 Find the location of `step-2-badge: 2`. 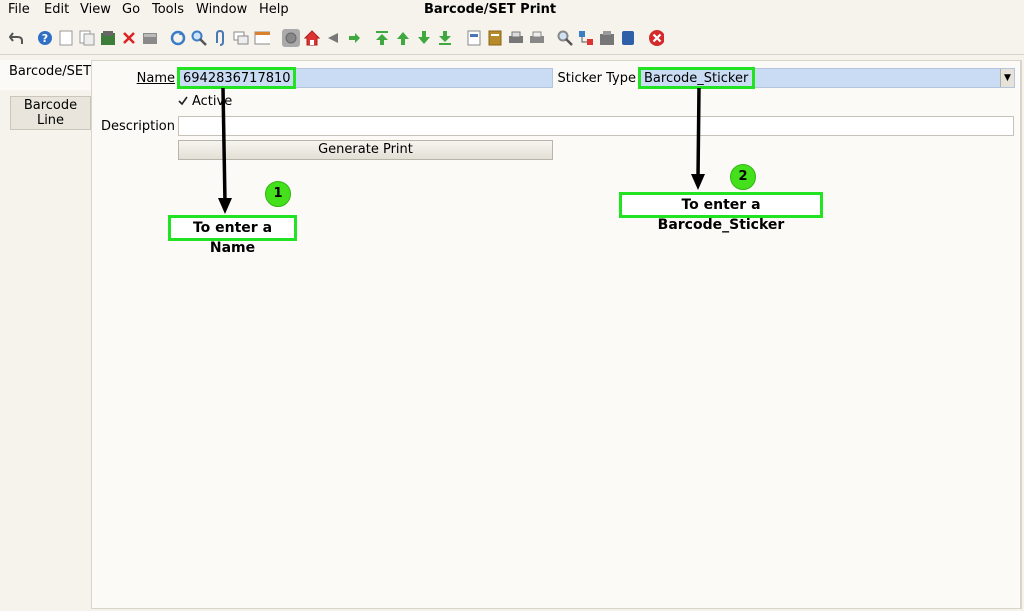

step-2-badge: 2 is located at coordinates (743, 177).